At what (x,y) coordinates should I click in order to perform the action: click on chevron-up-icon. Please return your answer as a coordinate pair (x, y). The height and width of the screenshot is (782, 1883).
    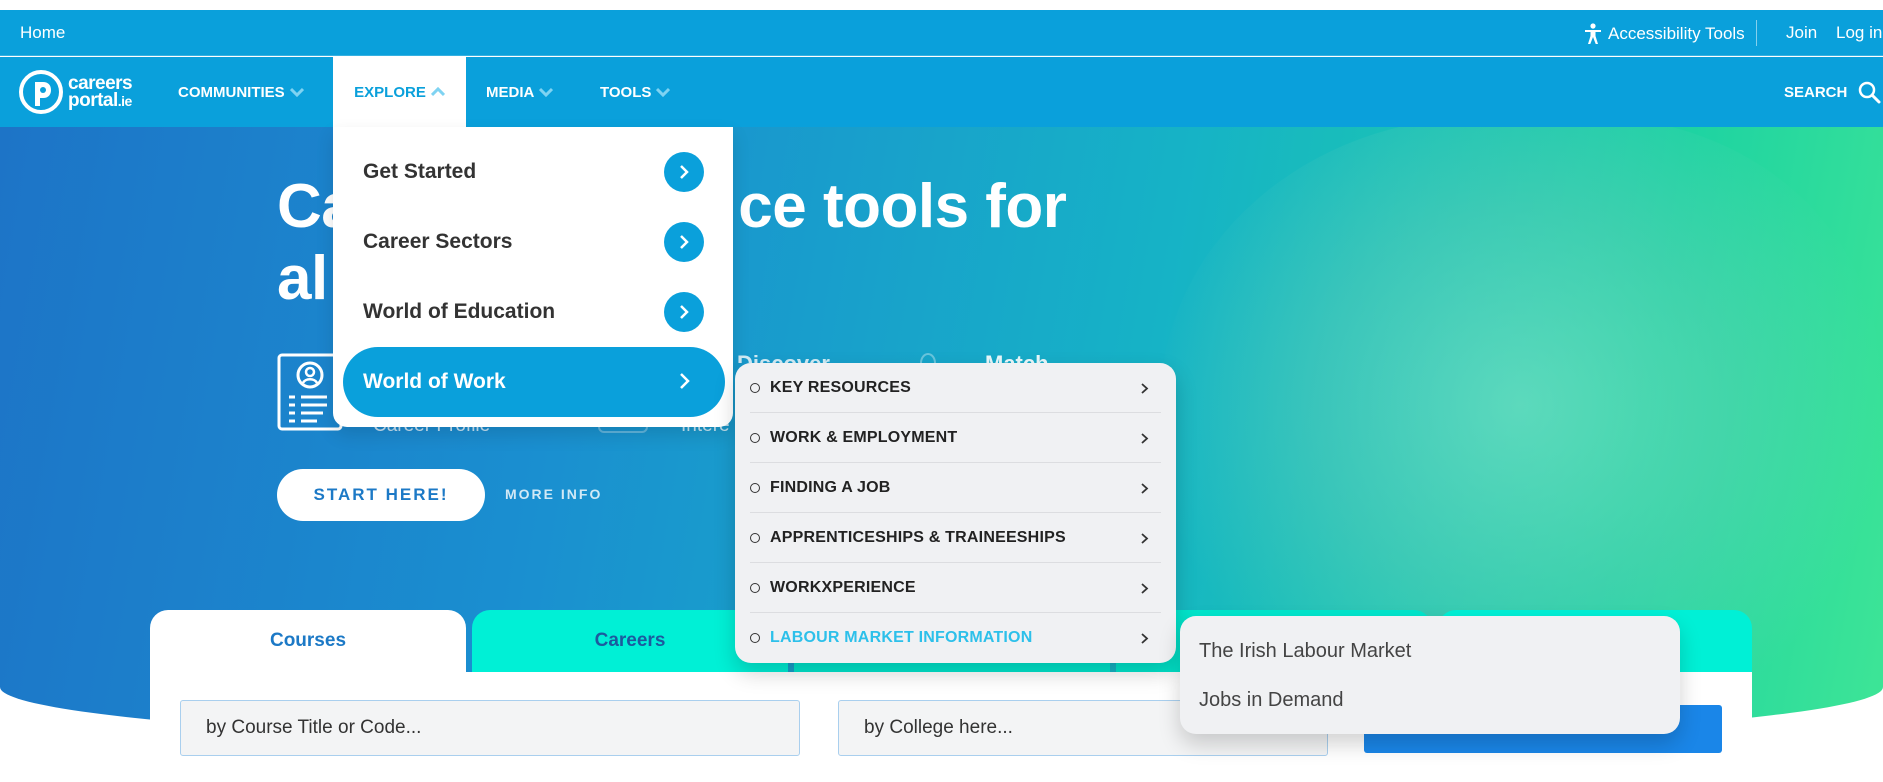
    Looking at the image, I should click on (437, 92).